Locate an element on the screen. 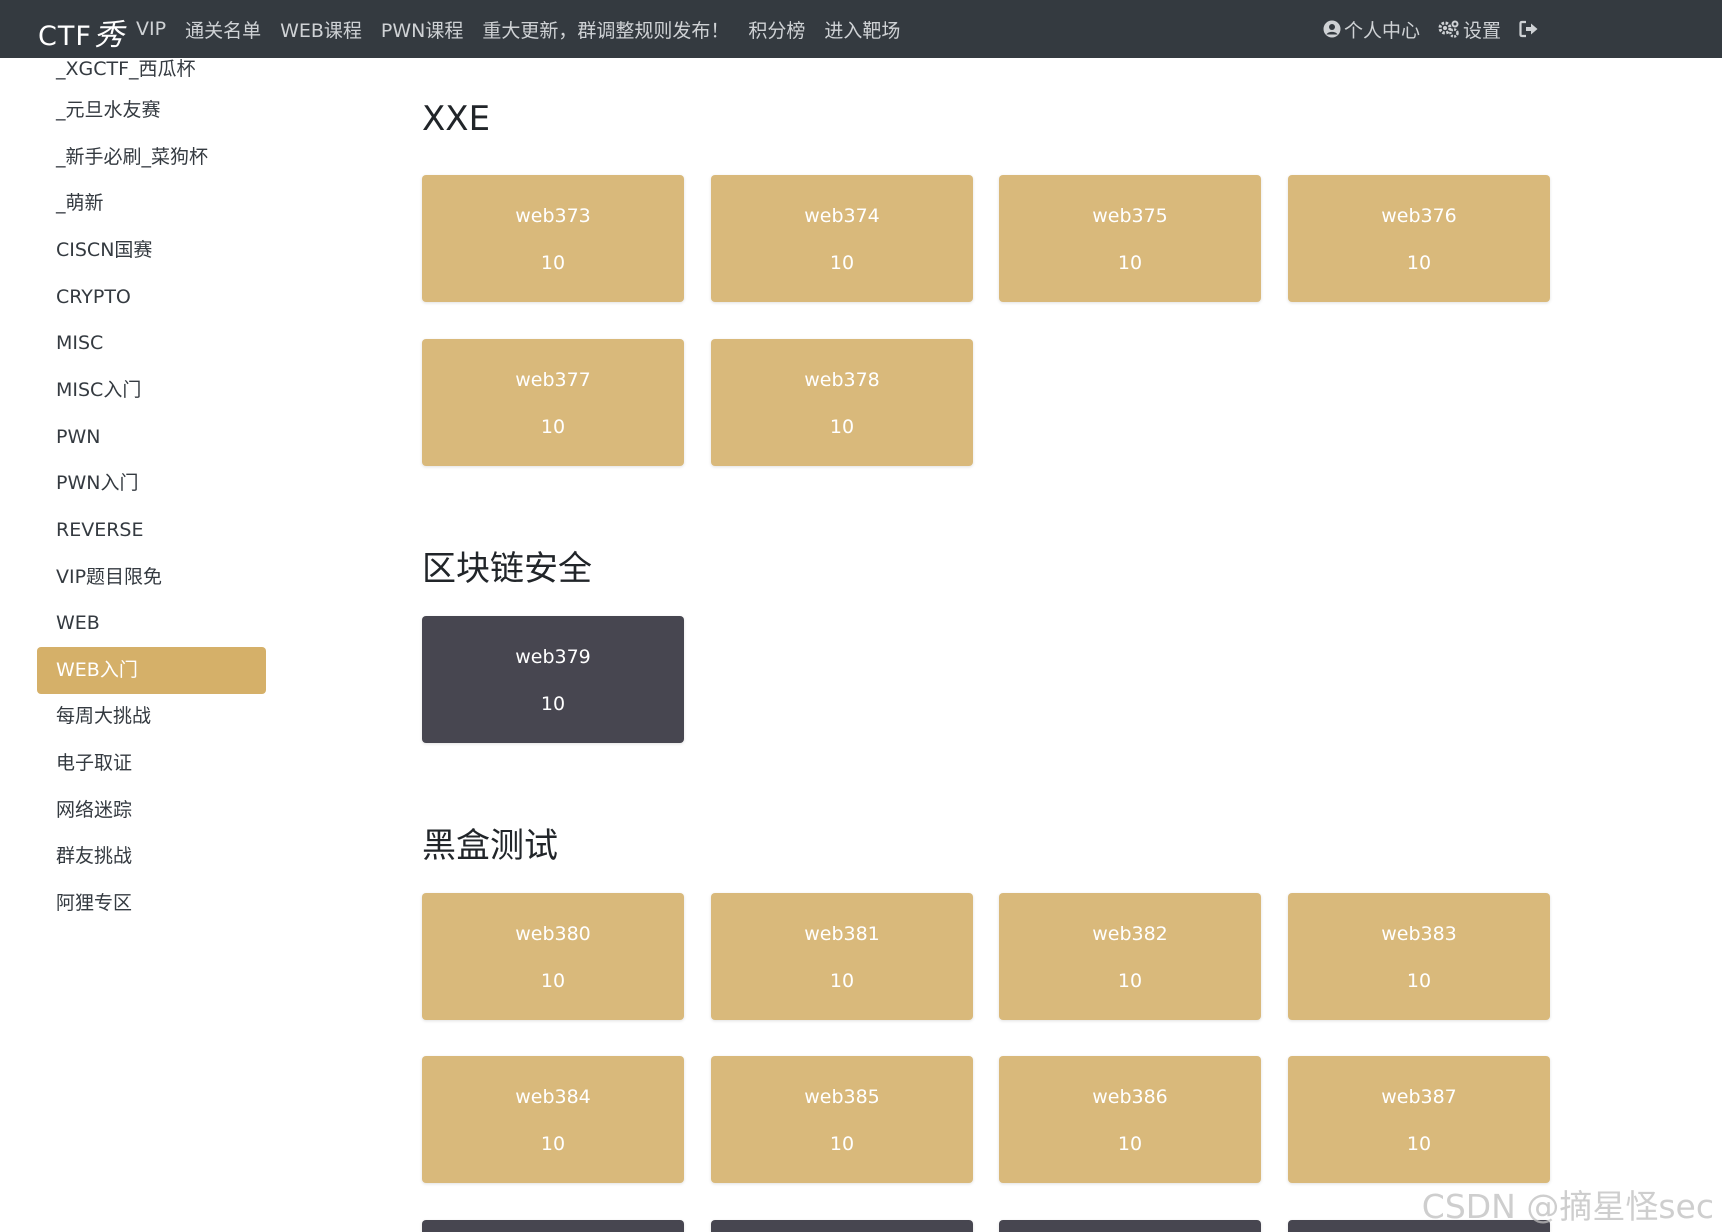 The width and height of the screenshot is (1722, 1232). challenge-name: web383 is located at coordinates (1419, 934).